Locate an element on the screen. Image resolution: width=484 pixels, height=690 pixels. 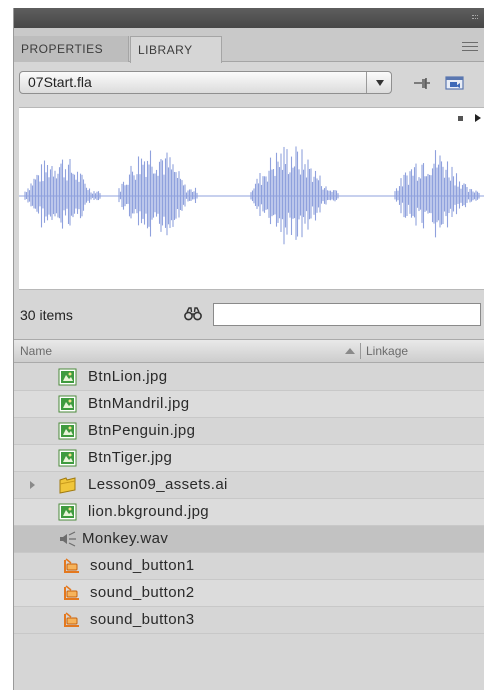
list-item: BtnPenguin.jpg is located at coordinates (249, 431).